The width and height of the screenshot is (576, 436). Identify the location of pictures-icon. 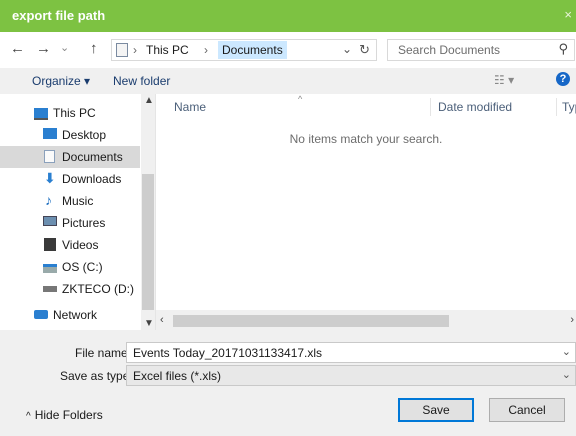
(50, 221).